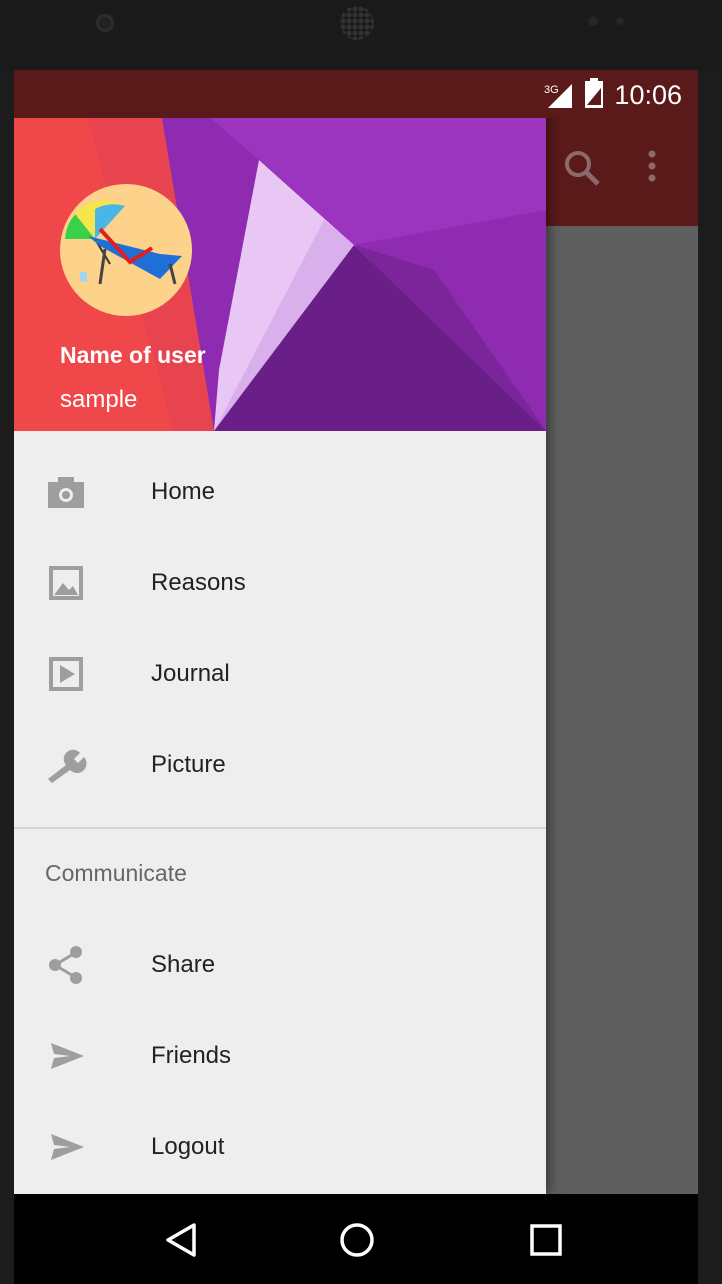 The image size is (722, 1284). I want to click on section-header: Communicate, so click(116, 873).